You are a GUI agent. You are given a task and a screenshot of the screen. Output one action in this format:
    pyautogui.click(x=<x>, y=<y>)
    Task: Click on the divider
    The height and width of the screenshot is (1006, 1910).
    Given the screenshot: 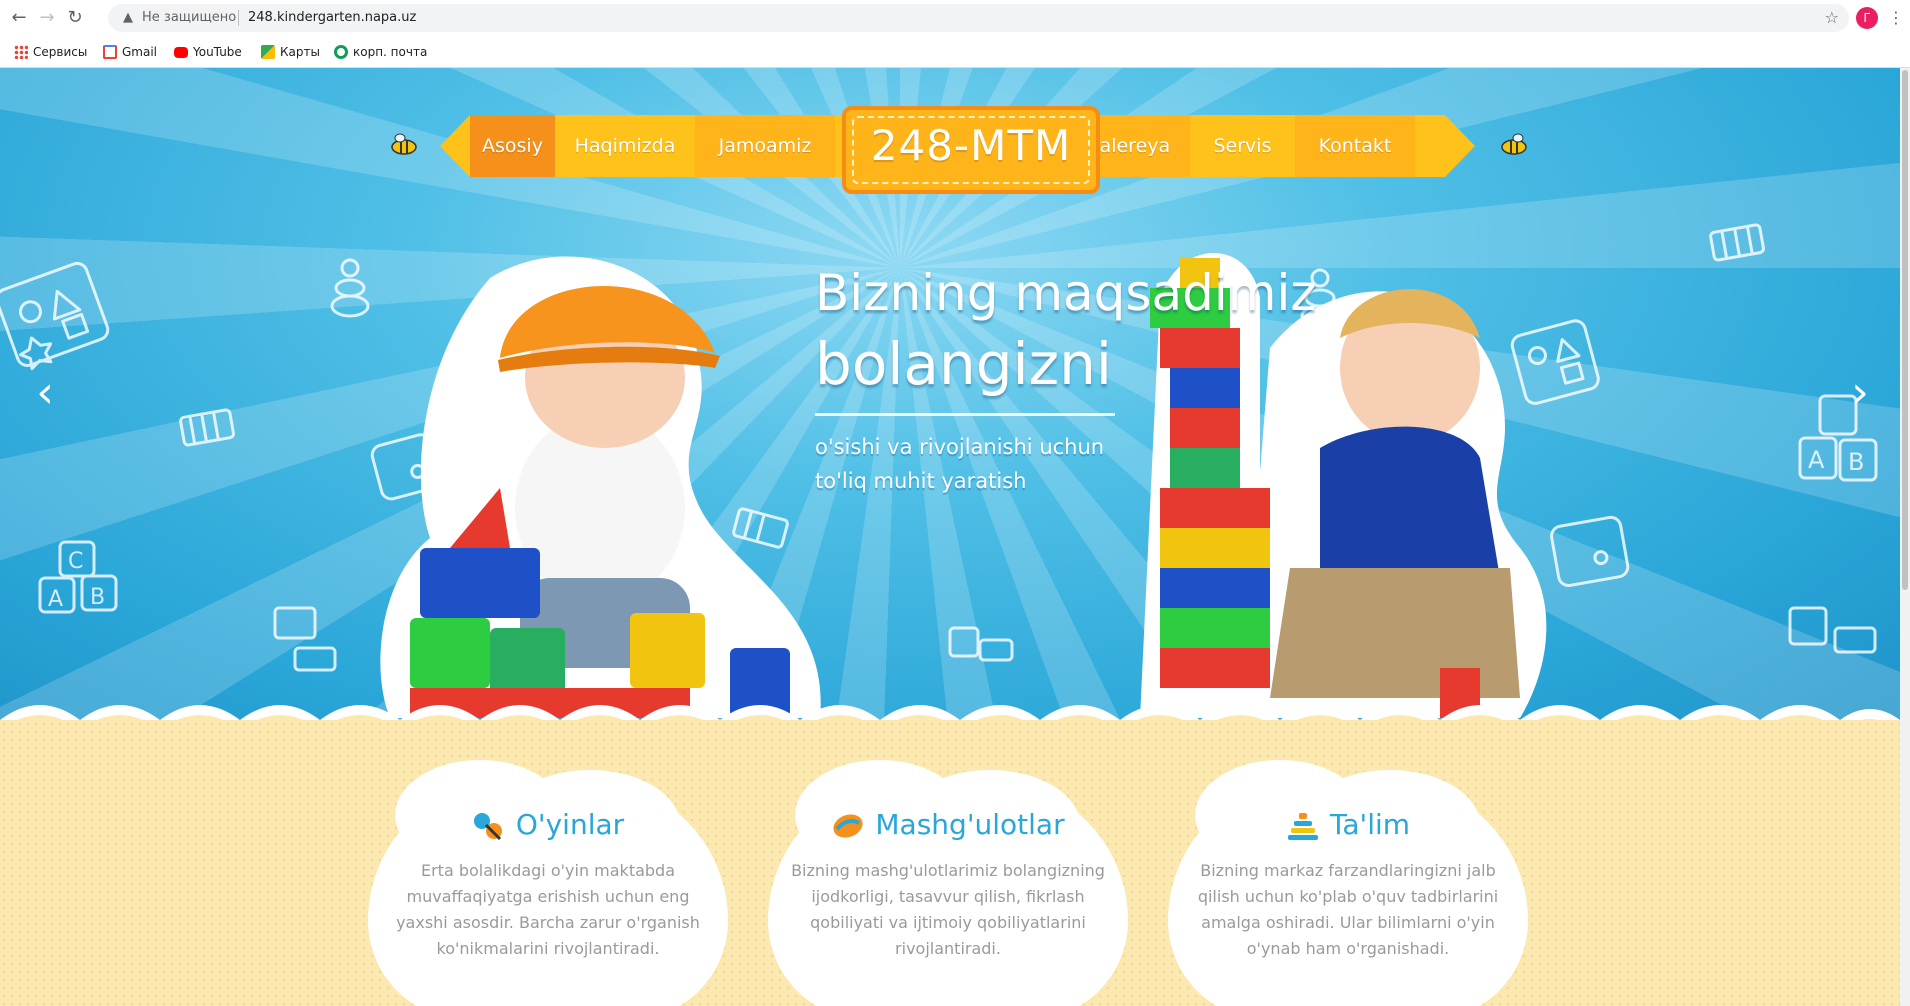 What is the action you would take?
    pyautogui.click(x=238, y=18)
    